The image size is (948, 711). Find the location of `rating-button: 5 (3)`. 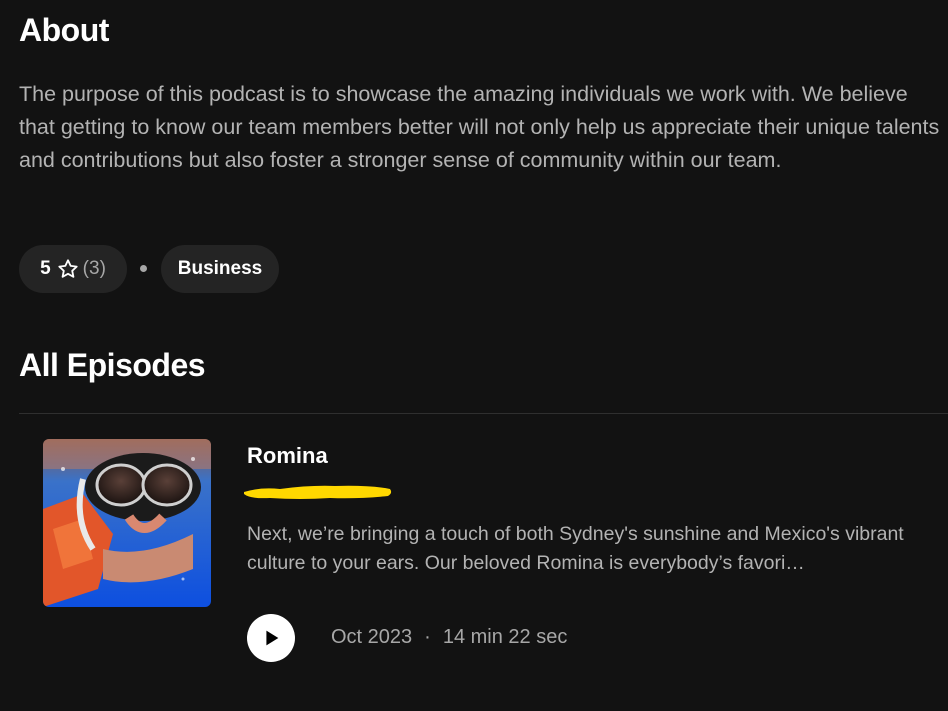

rating-button: 5 (3) is located at coordinates (73, 269).